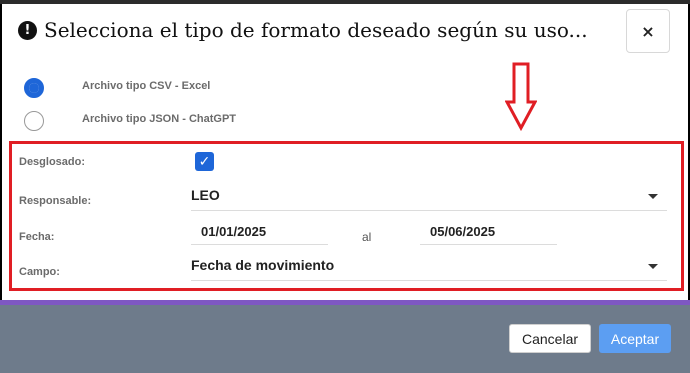 This screenshot has height=373, width=690. Describe the element at coordinates (39, 272) in the screenshot. I see `campo-label: Campo:` at that location.